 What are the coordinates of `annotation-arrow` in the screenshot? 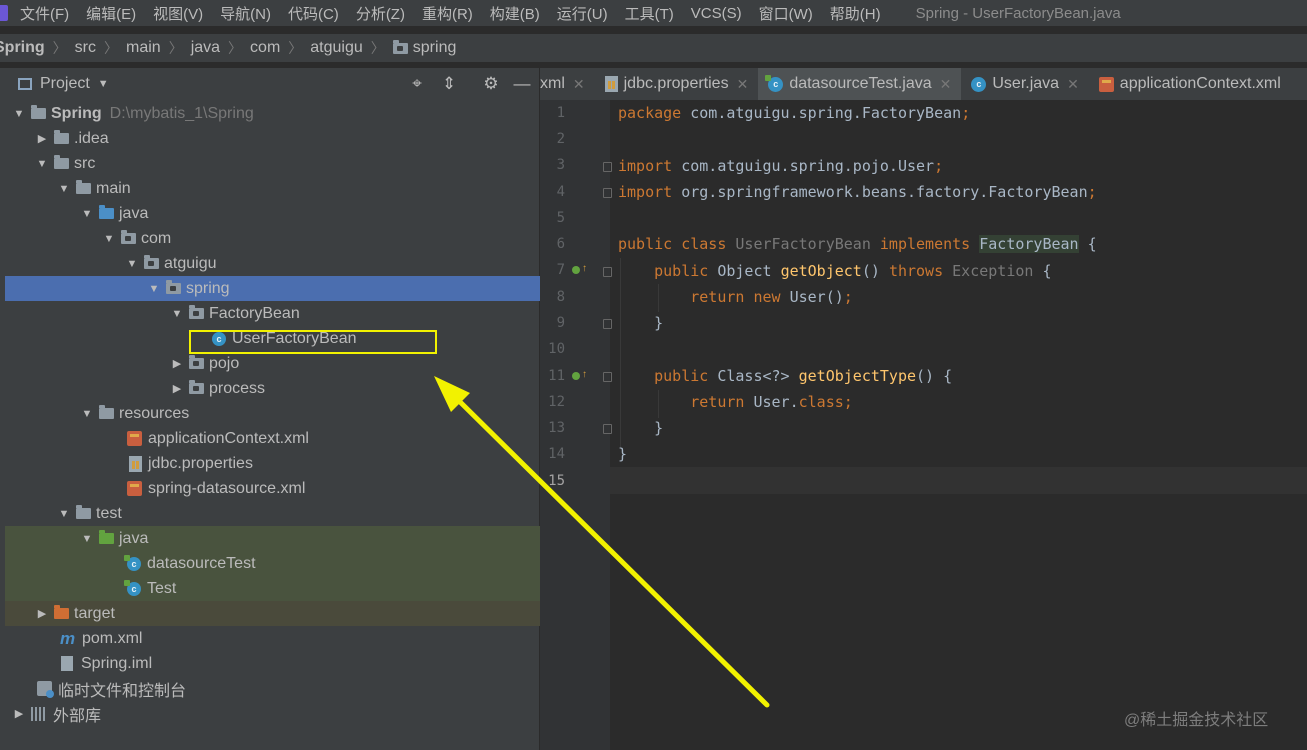 It's located at (602, 542).